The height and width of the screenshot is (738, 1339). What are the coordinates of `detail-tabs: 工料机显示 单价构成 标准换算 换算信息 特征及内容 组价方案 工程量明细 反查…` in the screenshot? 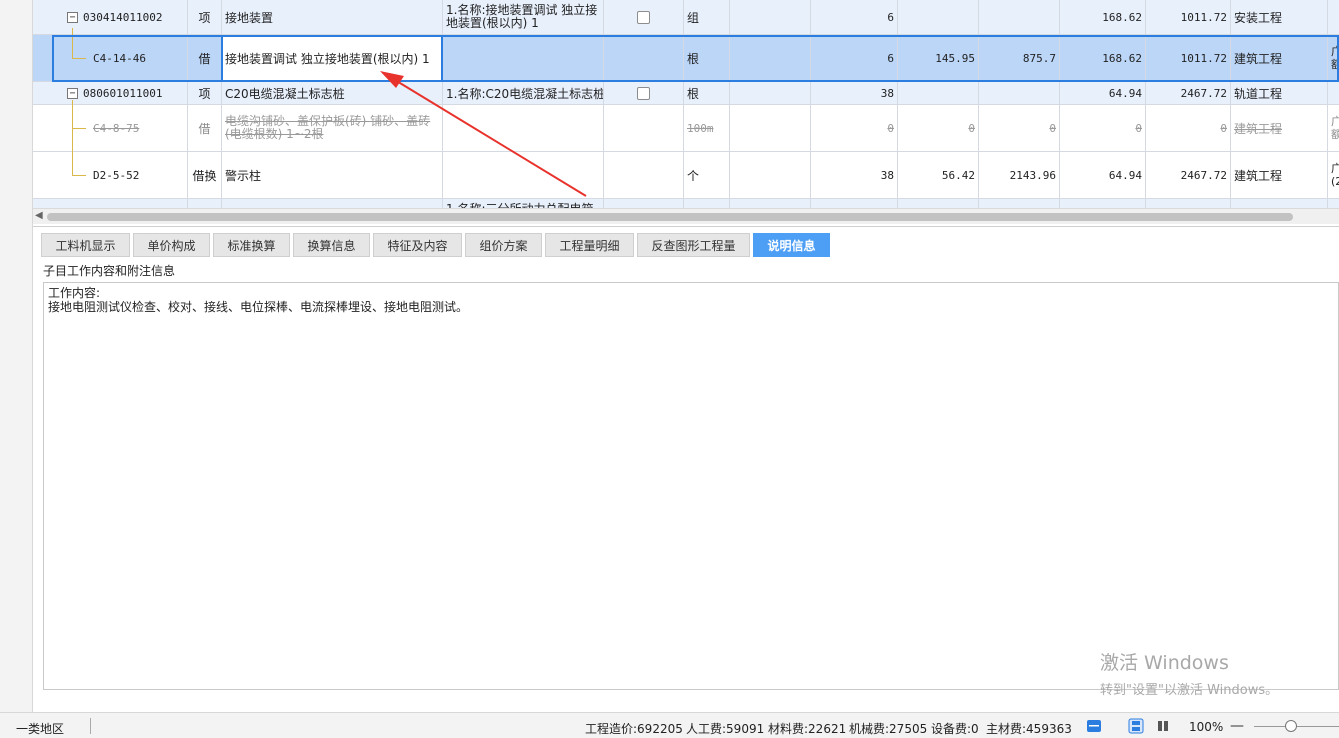 It's located at (686, 242).